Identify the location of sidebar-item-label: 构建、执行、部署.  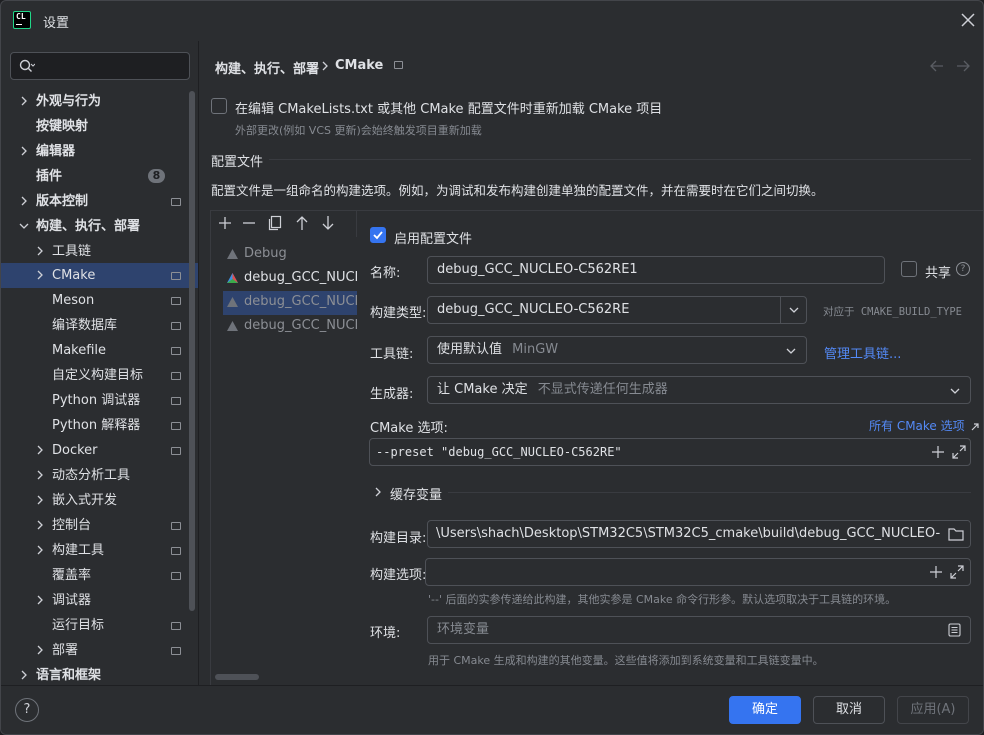
(88, 226).